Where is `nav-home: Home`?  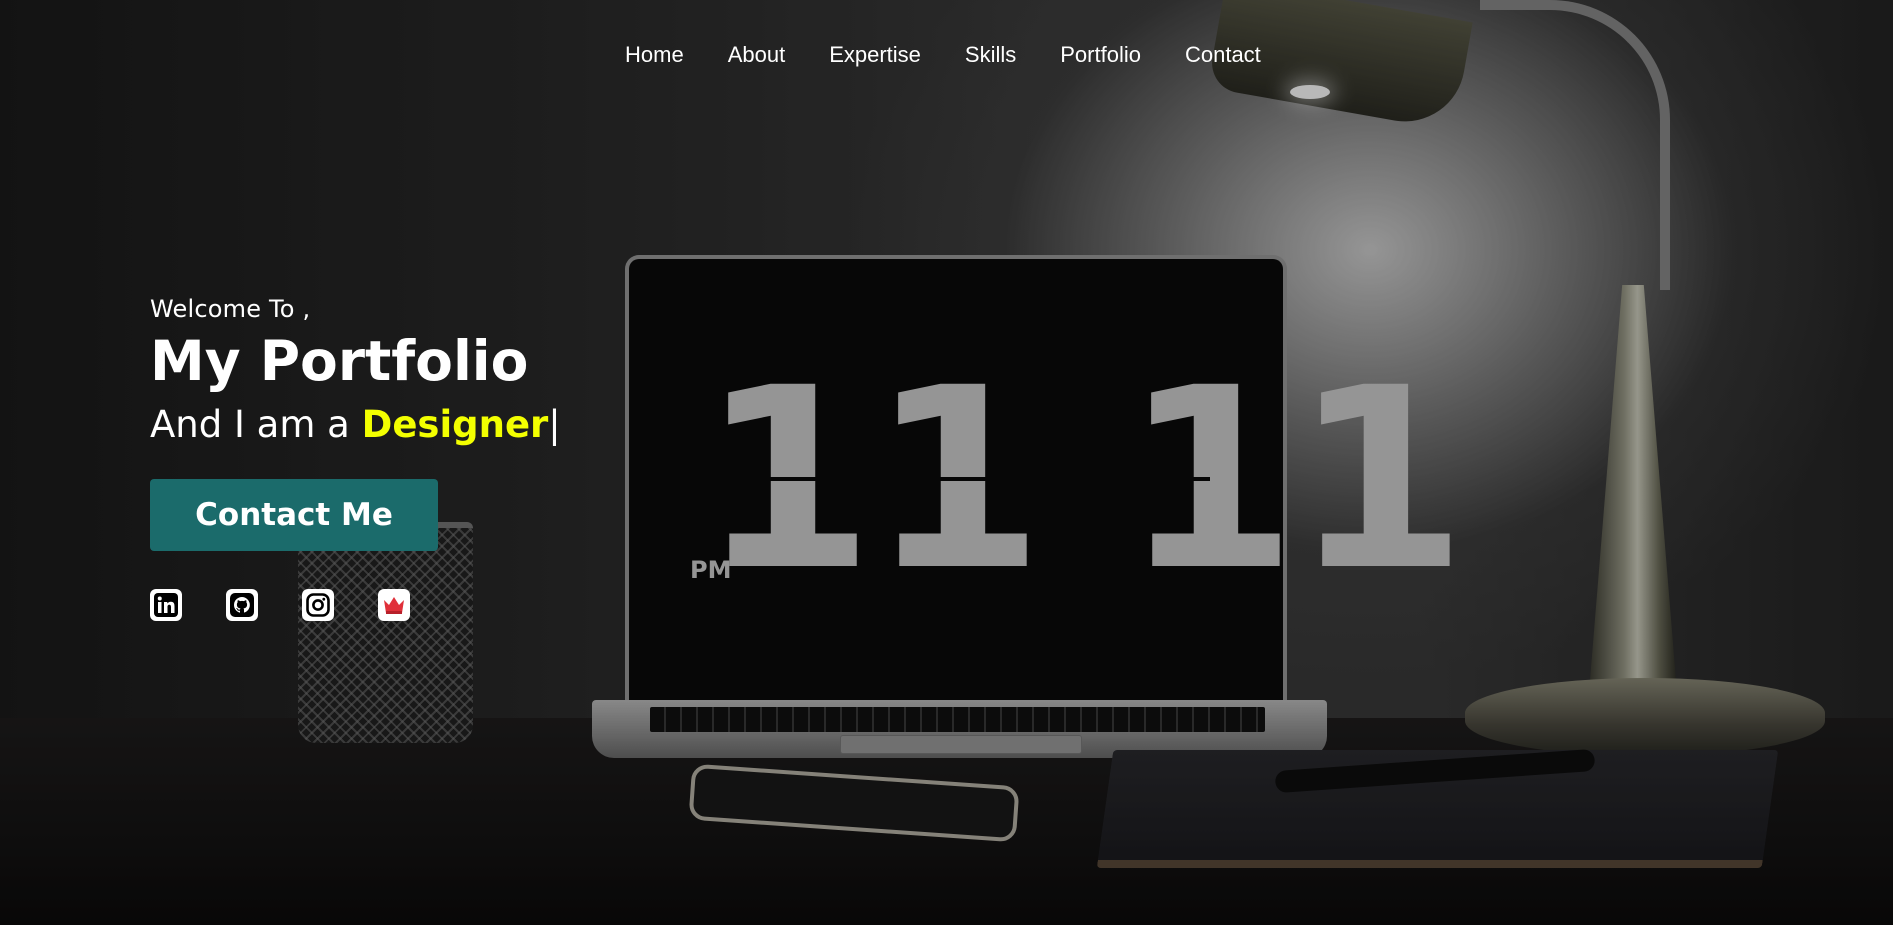 nav-home: Home is located at coordinates (654, 55).